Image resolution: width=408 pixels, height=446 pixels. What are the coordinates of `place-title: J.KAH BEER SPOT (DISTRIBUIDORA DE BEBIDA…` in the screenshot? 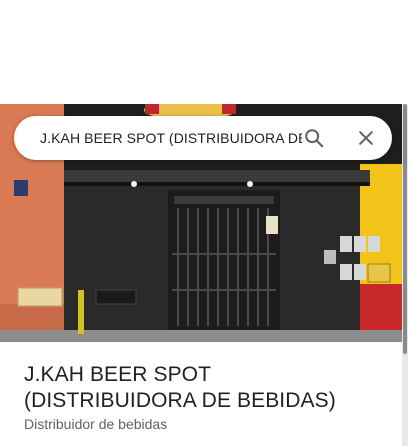 It's located at (180, 387).